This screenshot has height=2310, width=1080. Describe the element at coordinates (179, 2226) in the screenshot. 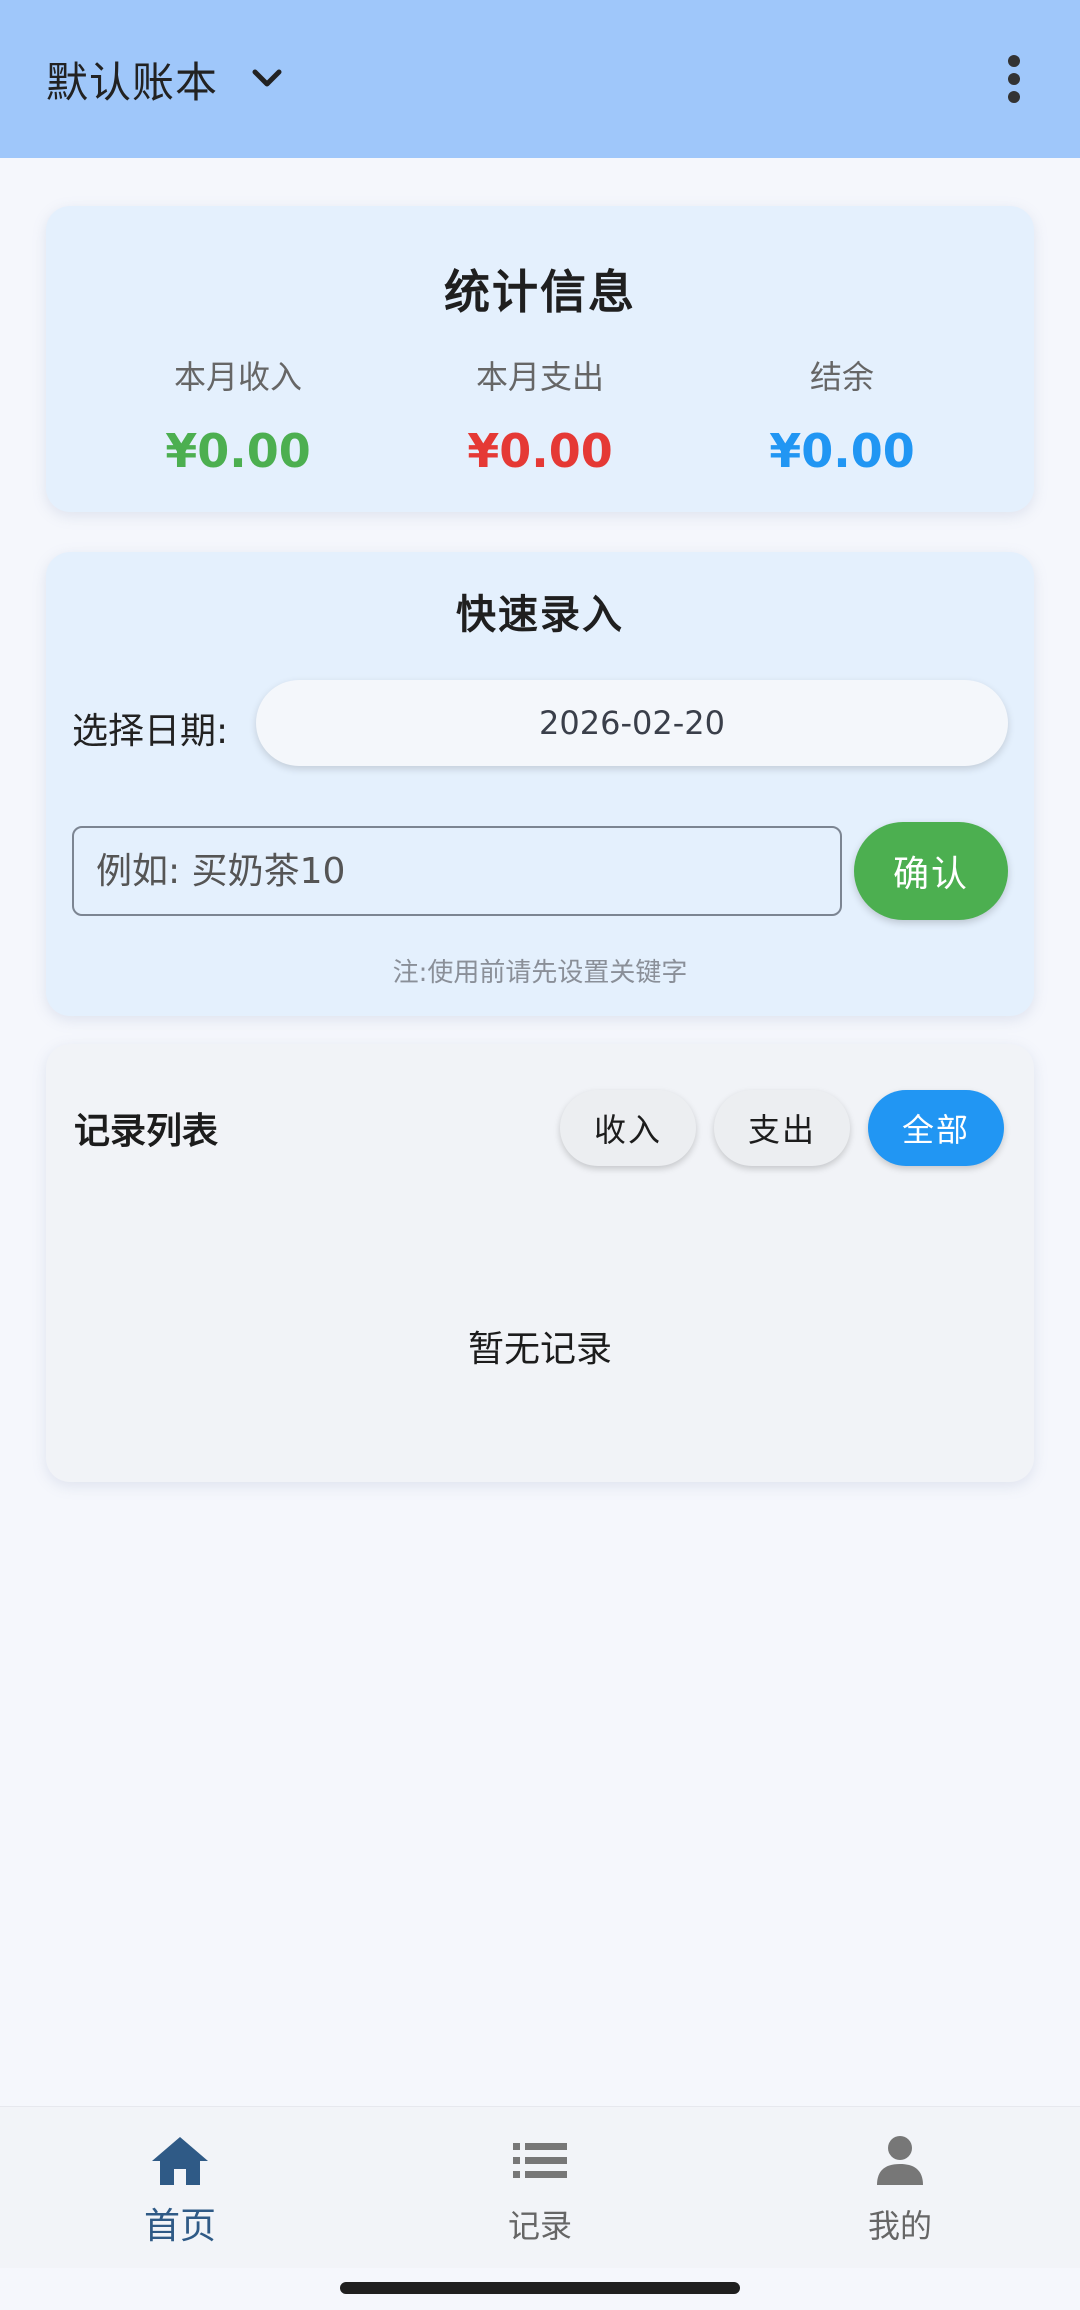

I see `nav-label-home: 首页` at that location.